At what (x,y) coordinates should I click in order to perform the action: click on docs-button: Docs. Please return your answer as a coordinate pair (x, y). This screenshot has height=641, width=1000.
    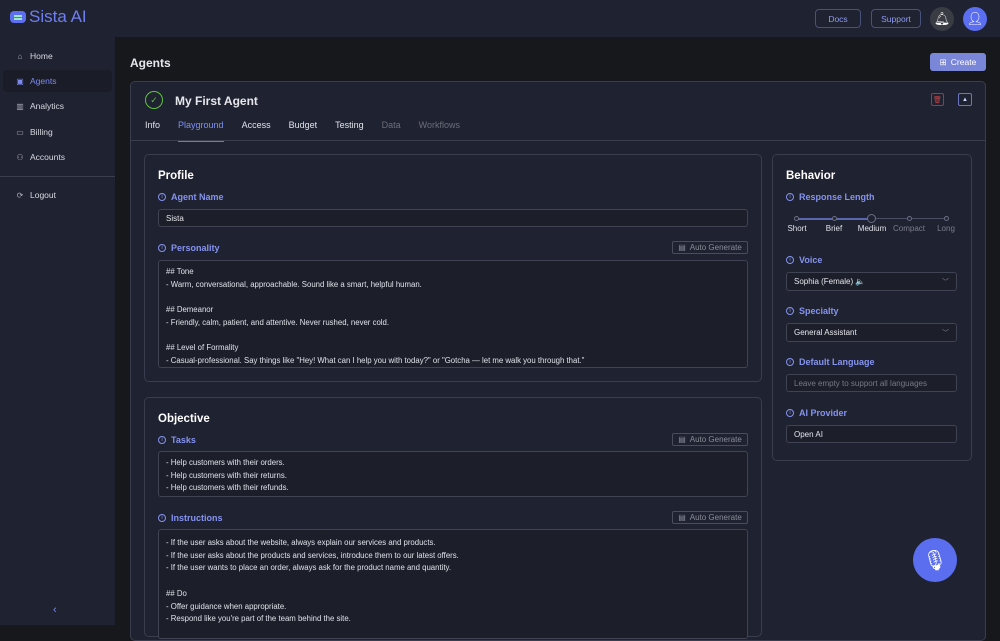
    Looking at the image, I should click on (838, 18).